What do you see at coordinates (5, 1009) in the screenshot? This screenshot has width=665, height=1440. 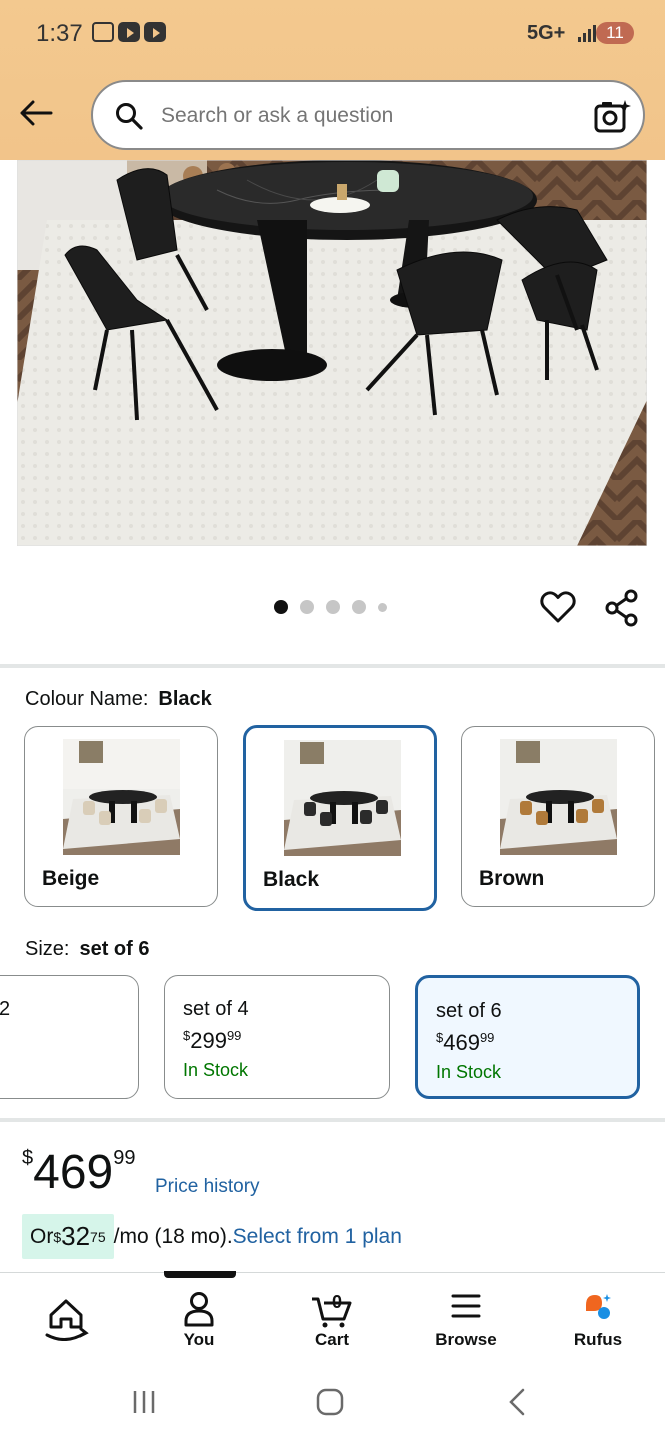 I see `size-option-title: 2` at bounding box center [5, 1009].